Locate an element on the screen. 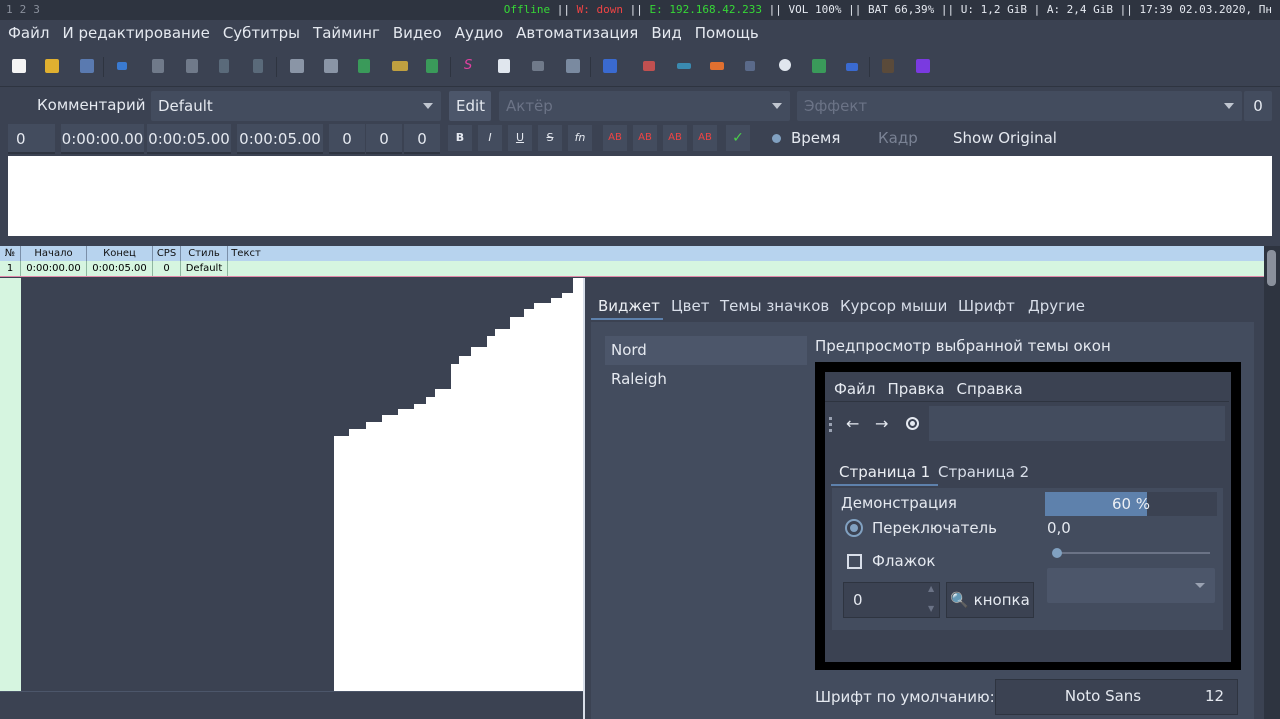  workspace-2: 2 is located at coordinates (24, 9).